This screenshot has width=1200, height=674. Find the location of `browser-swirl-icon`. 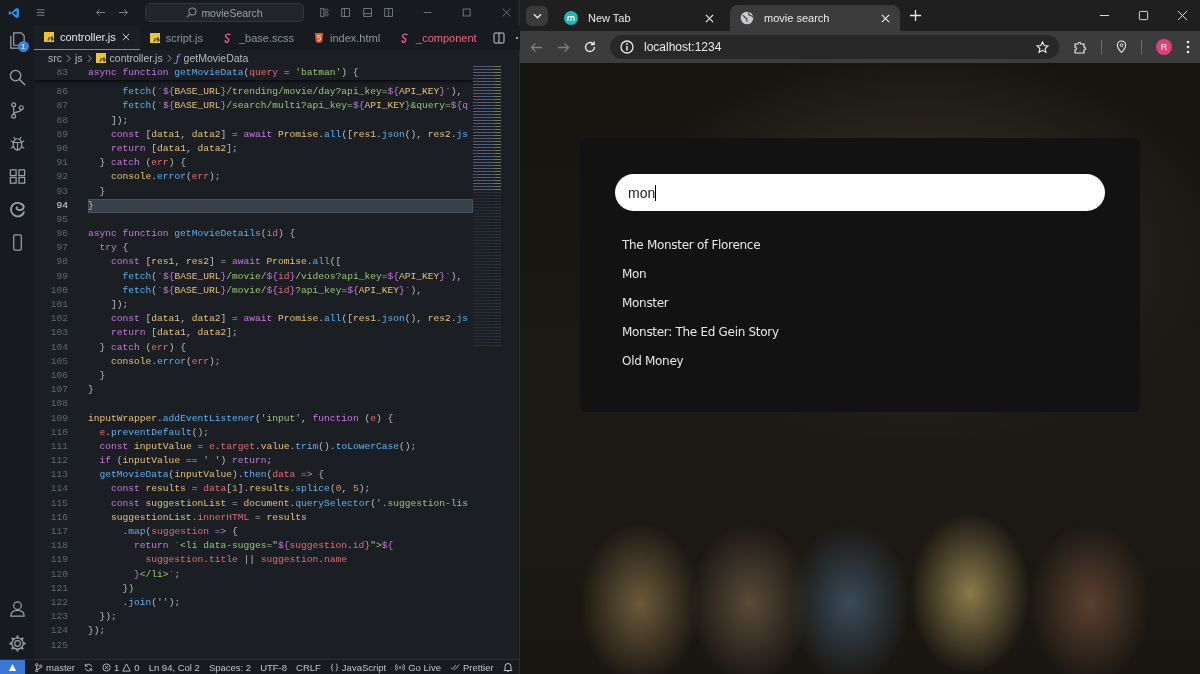

browser-swirl-icon is located at coordinates (17, 209).